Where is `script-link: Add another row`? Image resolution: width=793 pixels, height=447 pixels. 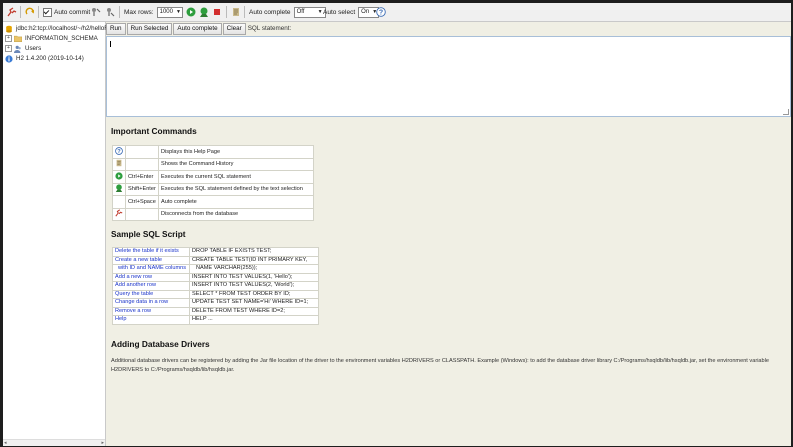 script-link: Add another row is located at coordinates (135, 285).